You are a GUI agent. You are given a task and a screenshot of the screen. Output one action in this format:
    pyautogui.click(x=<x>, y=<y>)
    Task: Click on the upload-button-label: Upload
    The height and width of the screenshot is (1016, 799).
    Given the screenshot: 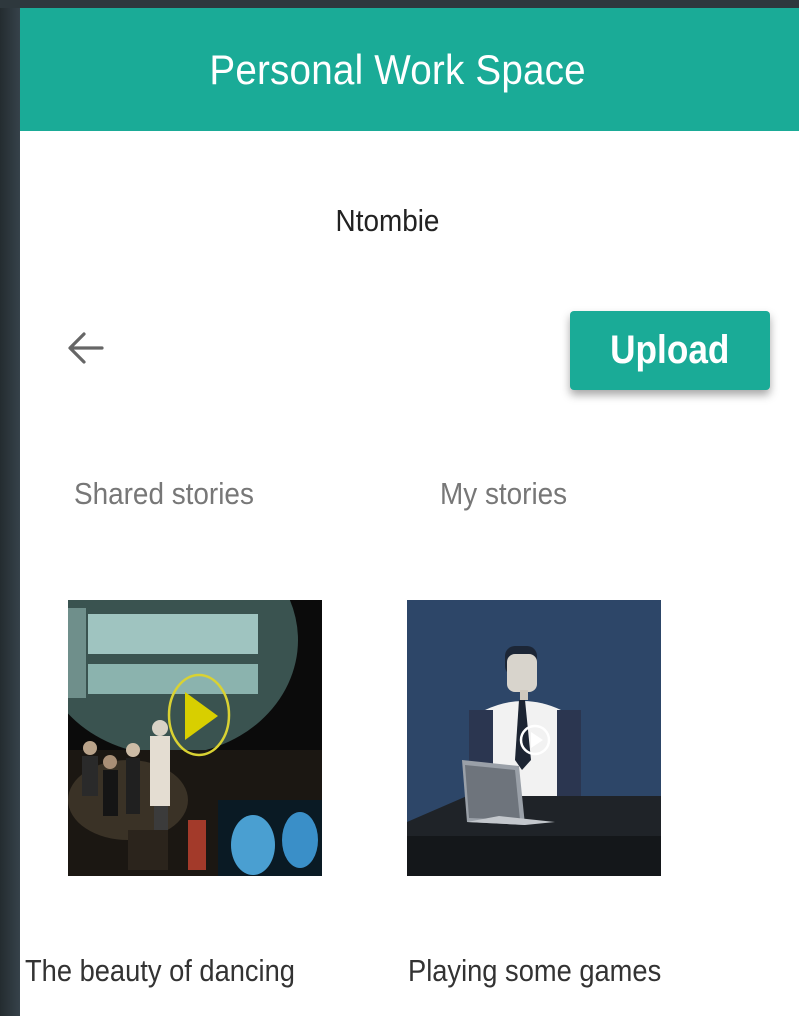 What is the action you would take?
    pyautogui.click(x=670, y=350)
    